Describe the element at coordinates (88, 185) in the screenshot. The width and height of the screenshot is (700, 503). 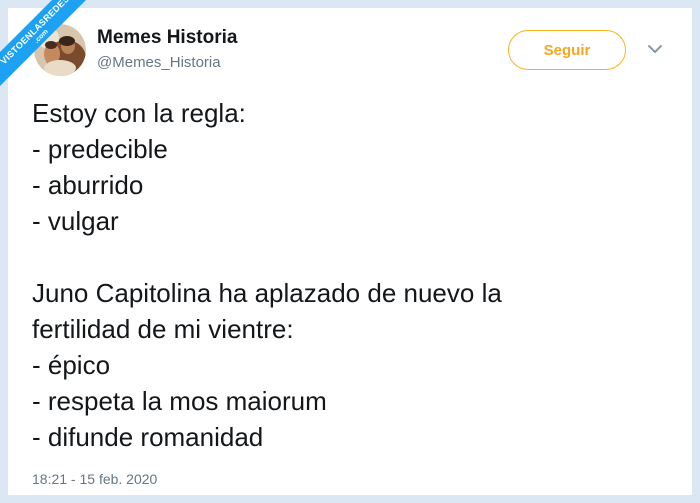
I see `tweet-line: - aburrido` at that location.